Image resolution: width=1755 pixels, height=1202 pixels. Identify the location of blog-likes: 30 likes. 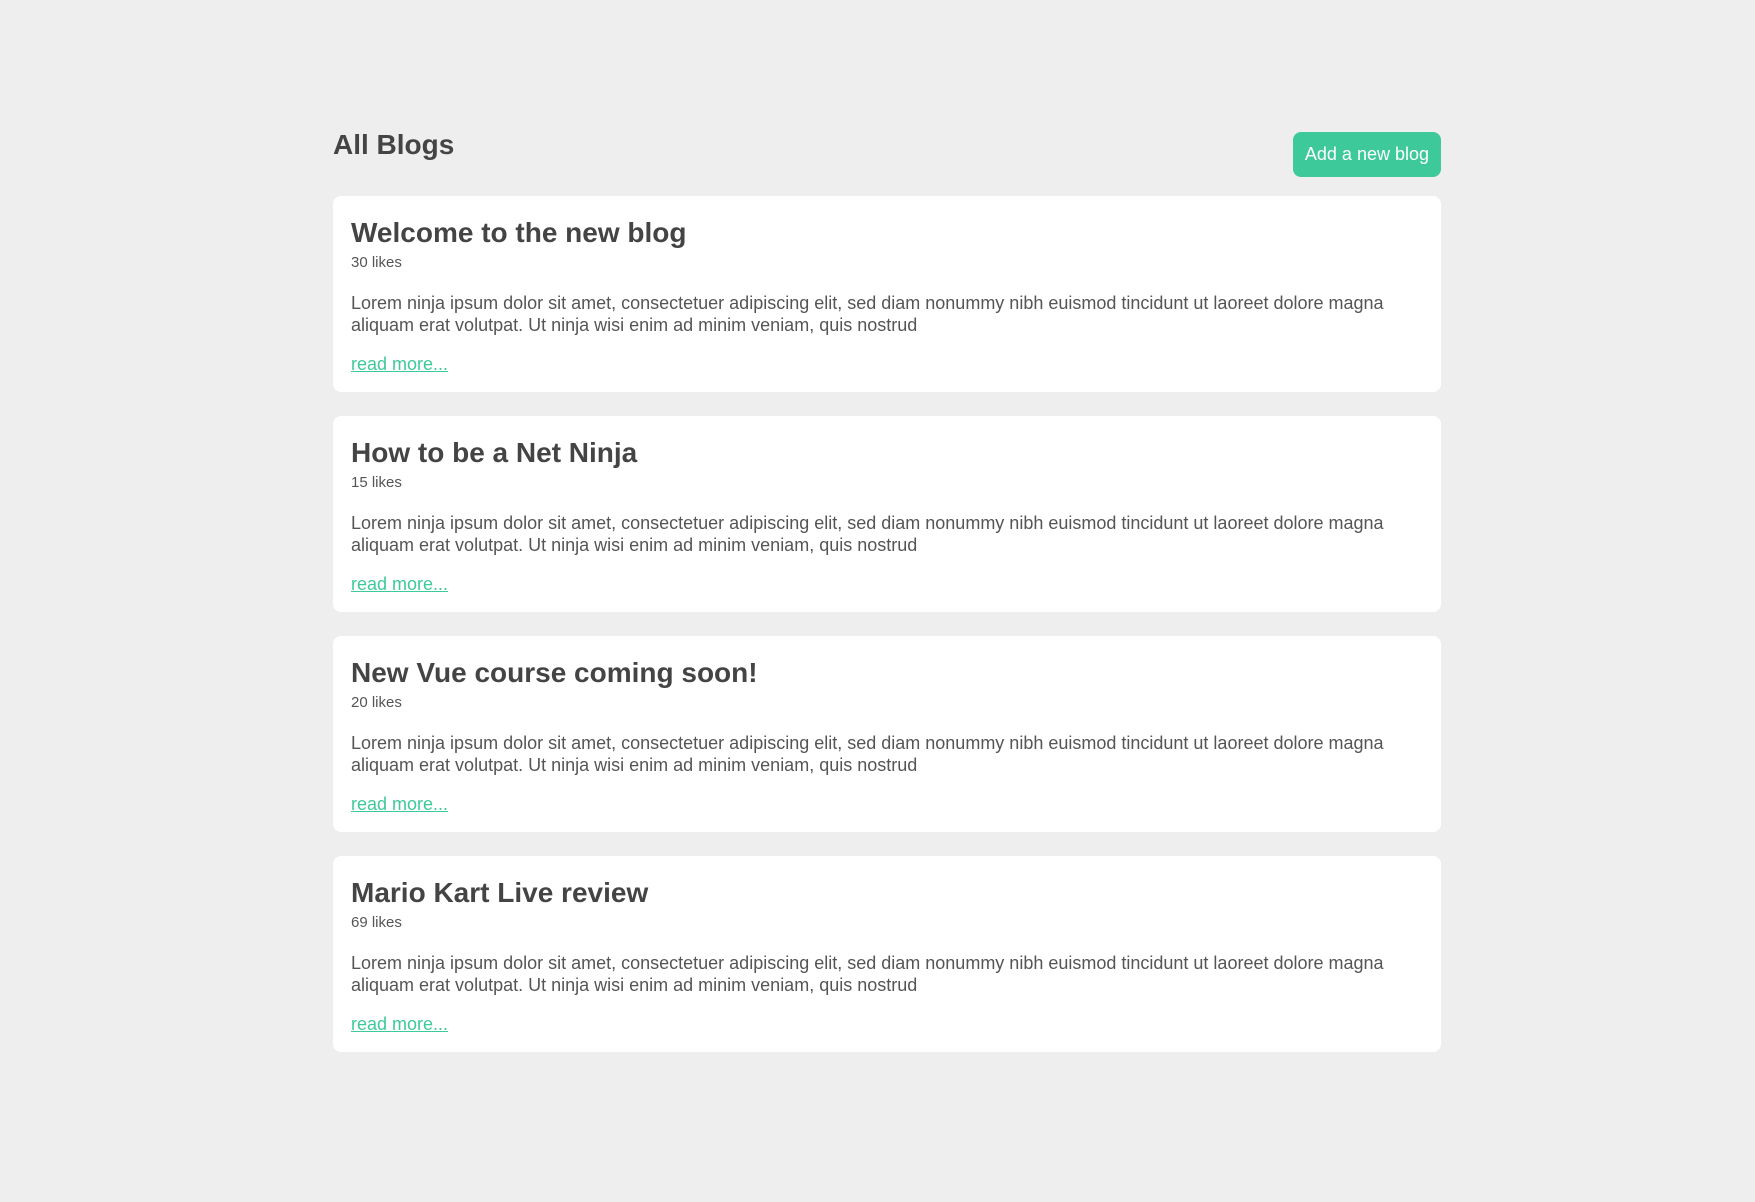
(376, 262).